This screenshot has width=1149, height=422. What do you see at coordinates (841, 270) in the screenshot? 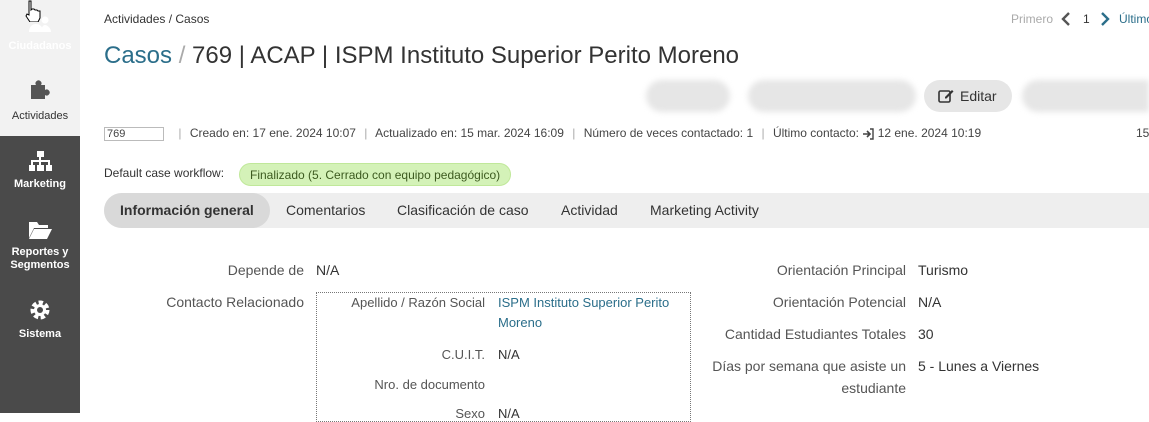
I see `orient-principal-label: Orientación Principal` at bounding box center [841, 270].